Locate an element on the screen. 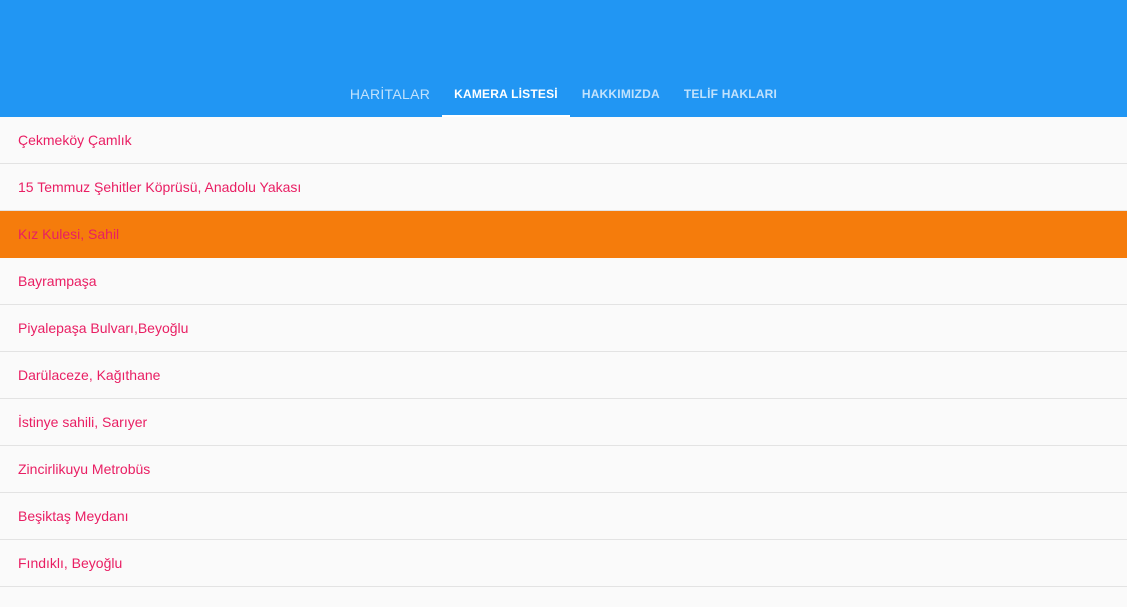 The image size is (1127, 607). list-item-label: Bayrampaşa is located at coordinates (57, 281).